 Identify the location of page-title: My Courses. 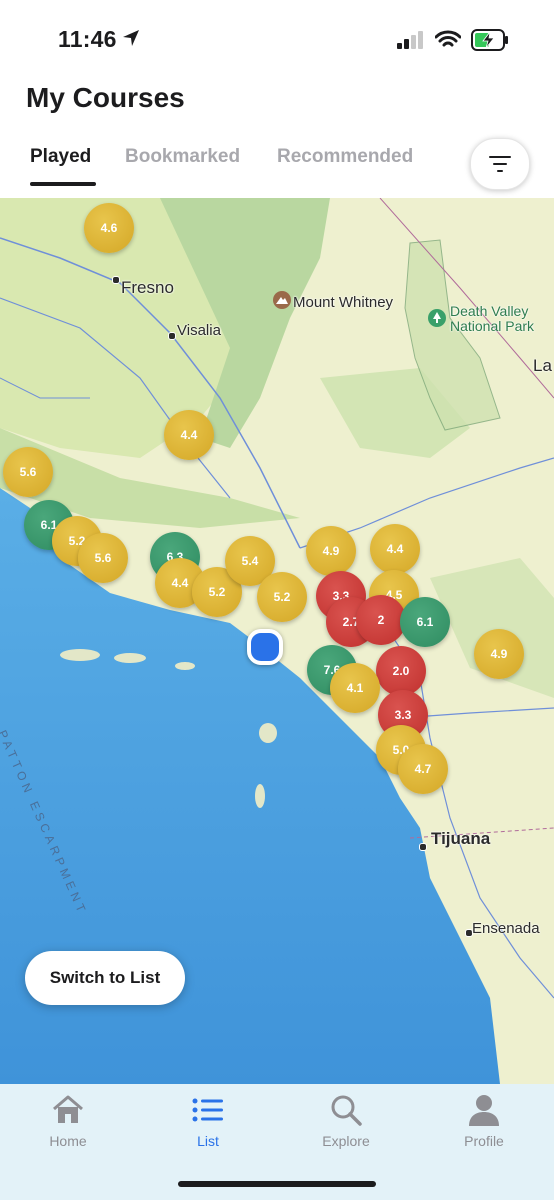
(105, 97).